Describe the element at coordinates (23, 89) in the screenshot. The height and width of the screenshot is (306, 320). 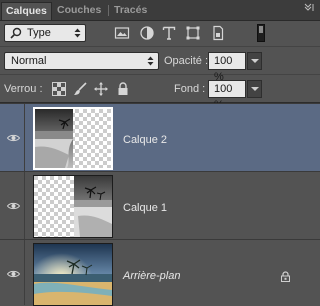
I see `lock-label: Verrou :` at that location.